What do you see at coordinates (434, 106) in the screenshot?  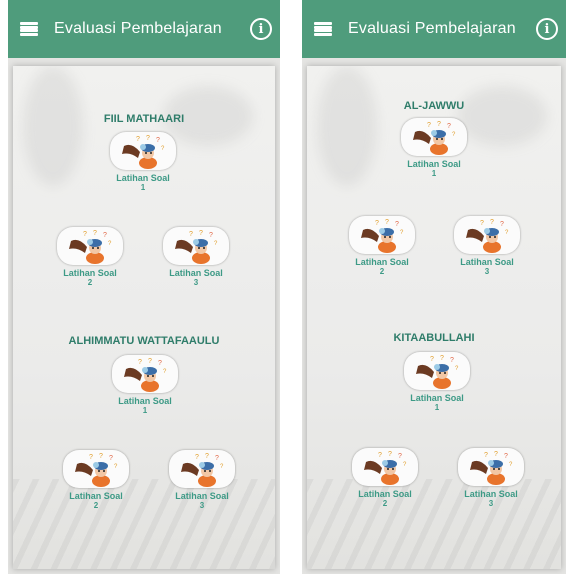 I see `section-title: AL-JAWWU` at bounding box center [434, 106].